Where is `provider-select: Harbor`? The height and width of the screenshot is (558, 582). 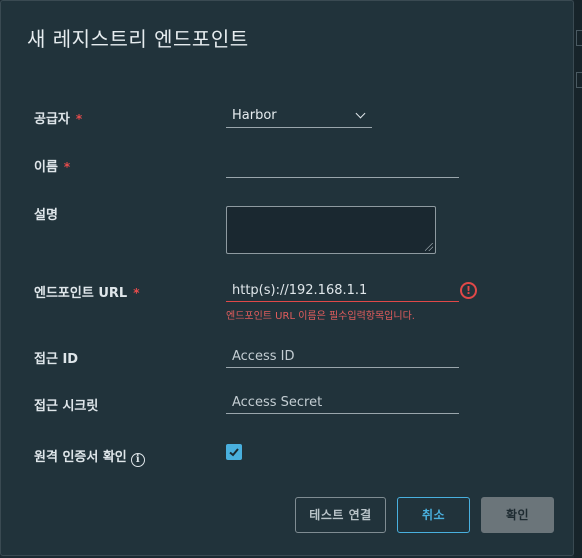 provider-select: Harbor is located at coordinates (299, 117).